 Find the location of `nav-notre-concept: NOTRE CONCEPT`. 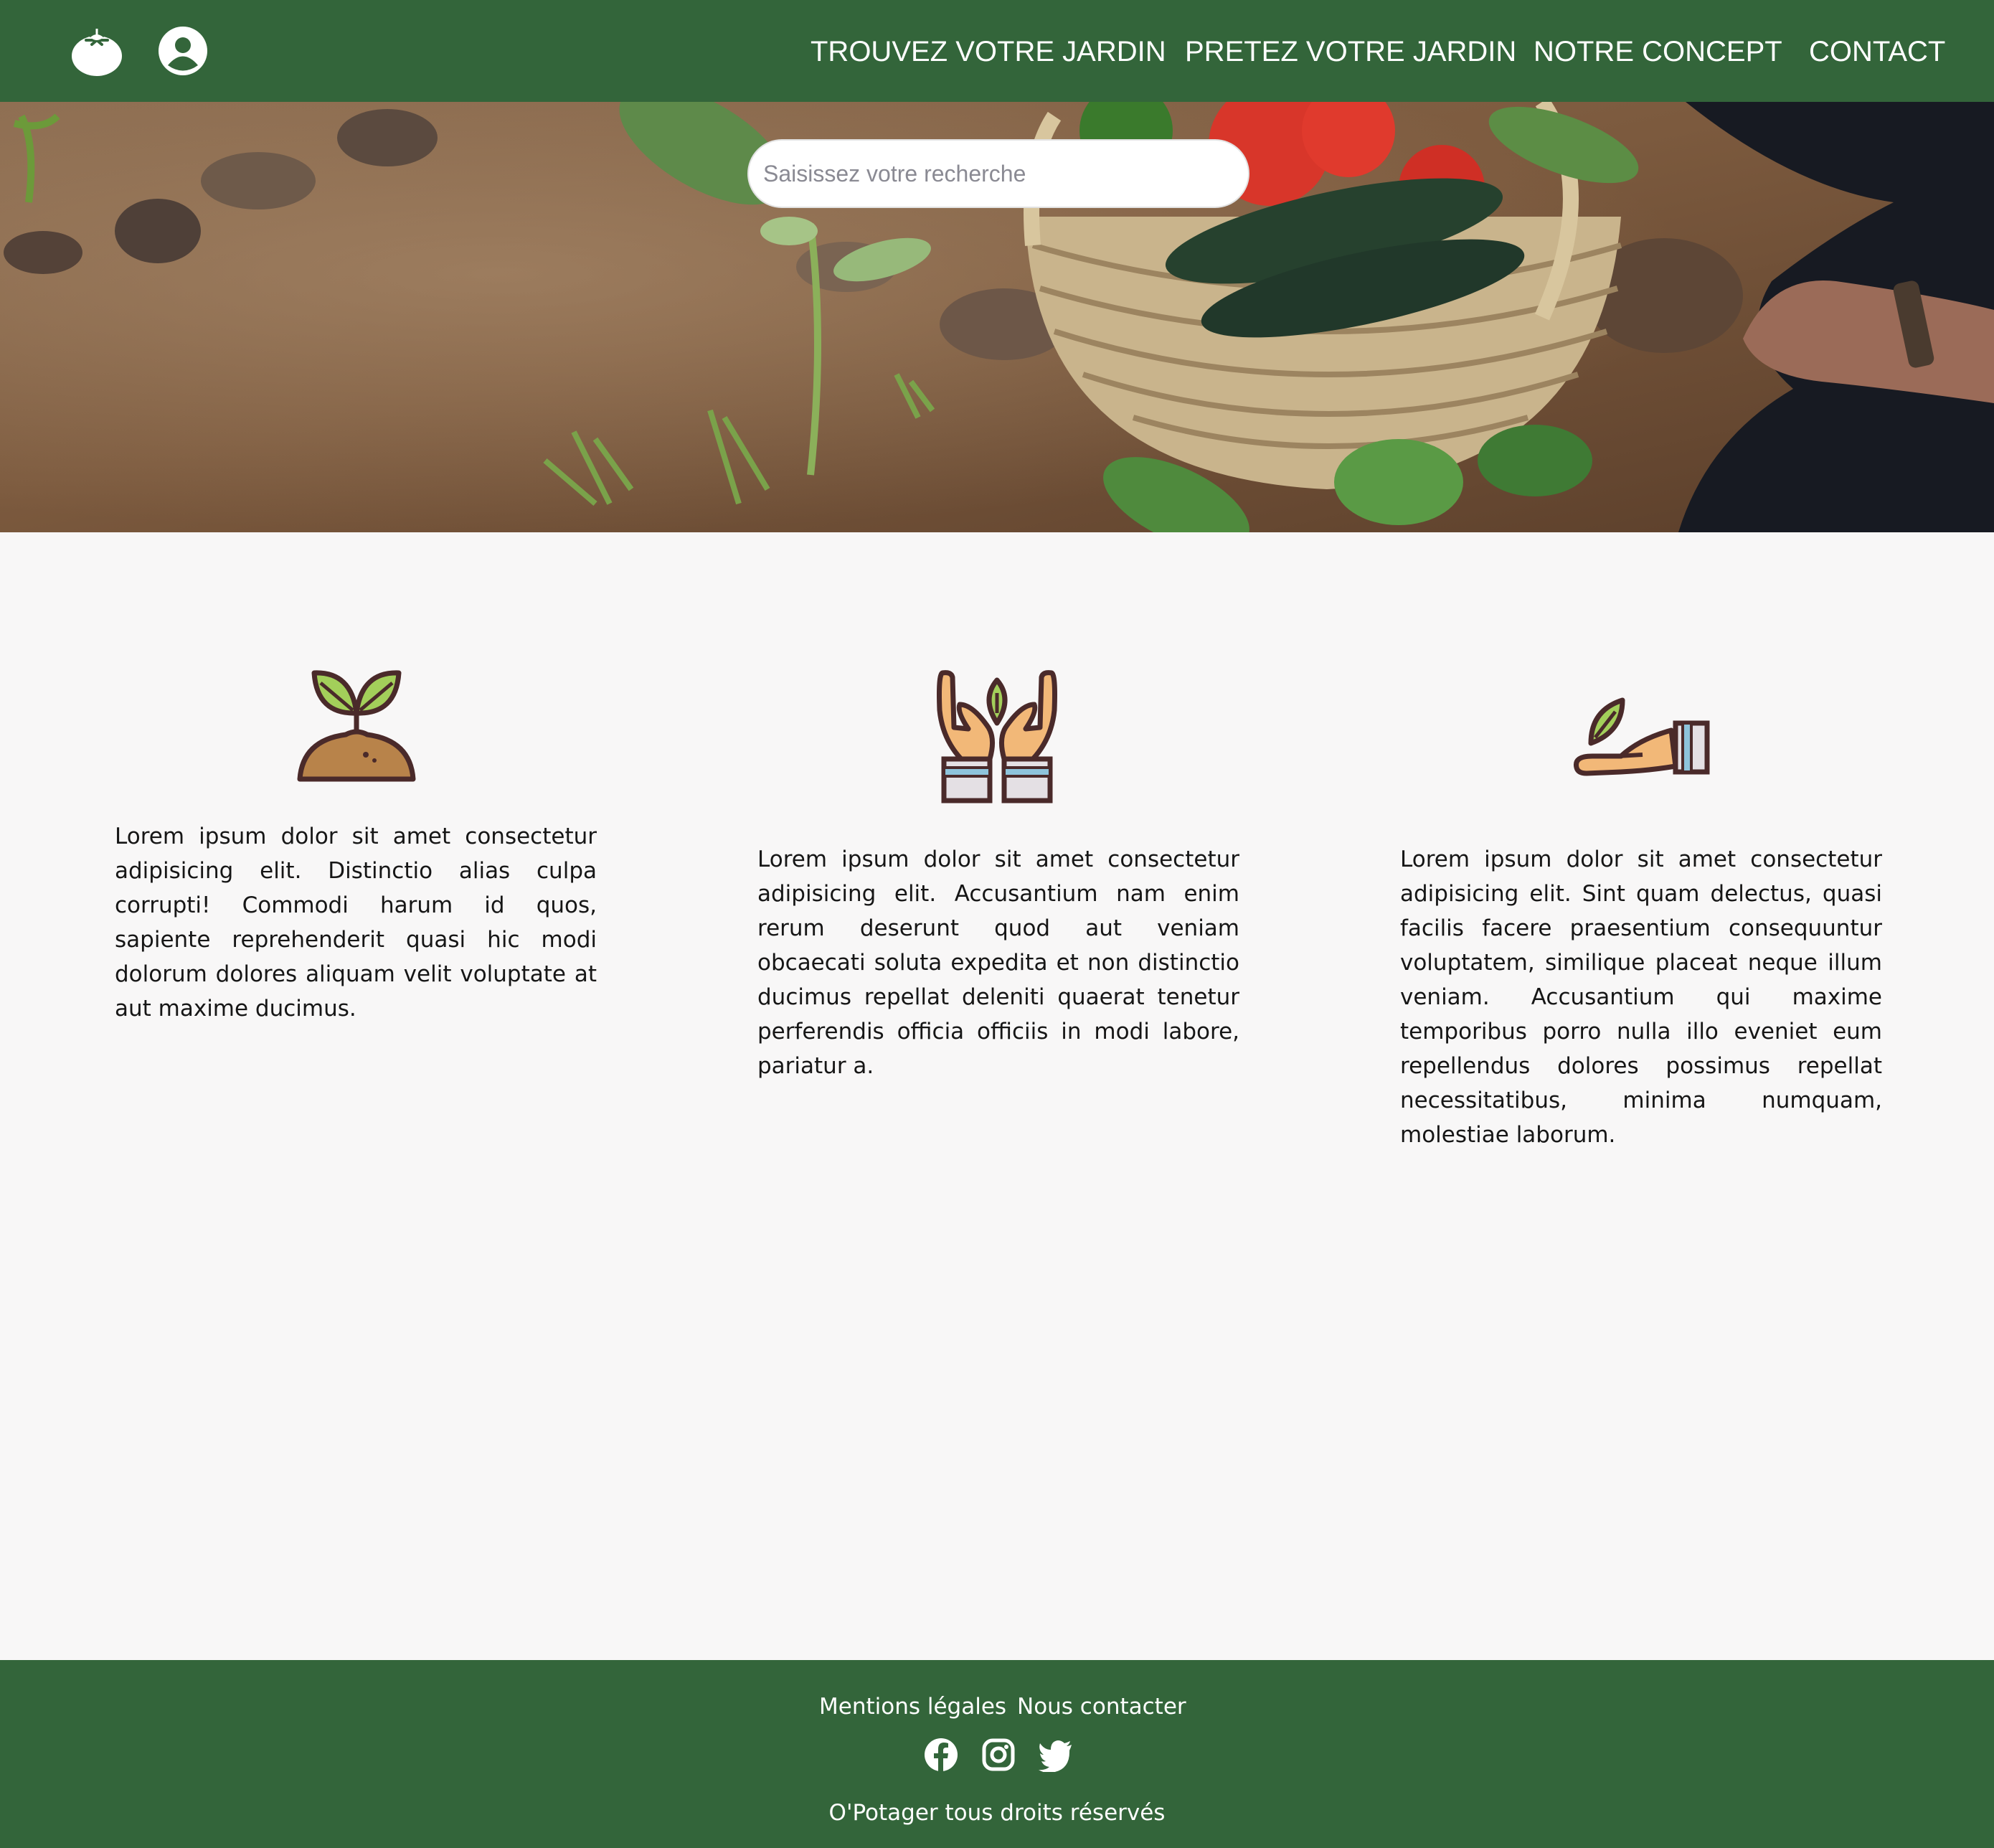

nav-notre-concept: NOTRE CONCEPT is located at coordinates (1658, 52).